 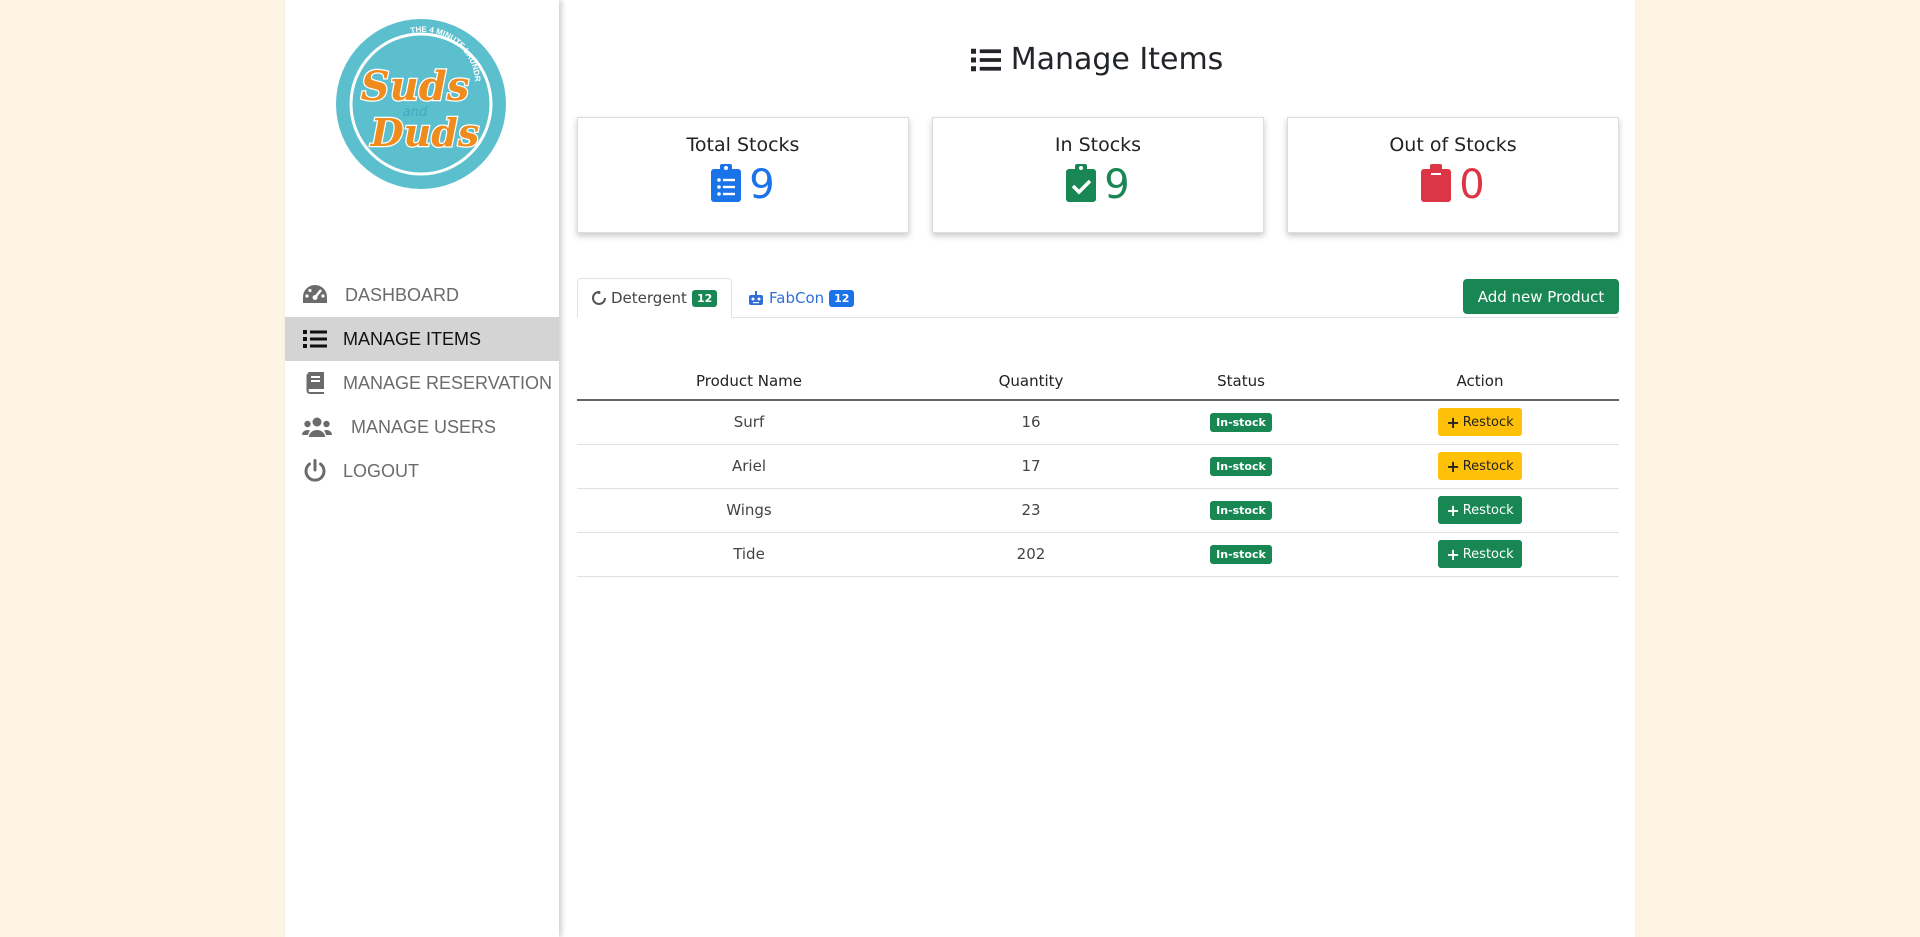 What do you see at coordinates (1436, 185) in the screenshot?
I see `clipboard-icon` at bounding box center [1436, 185].